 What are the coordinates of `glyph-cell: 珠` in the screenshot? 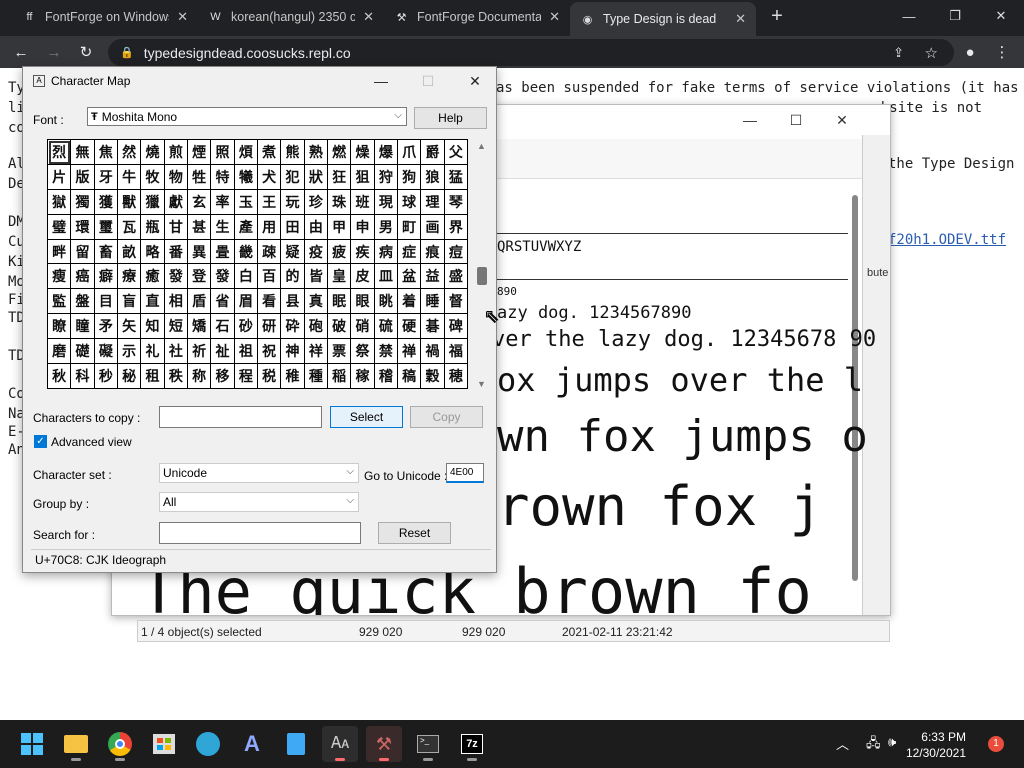 It's located at (340, 202).